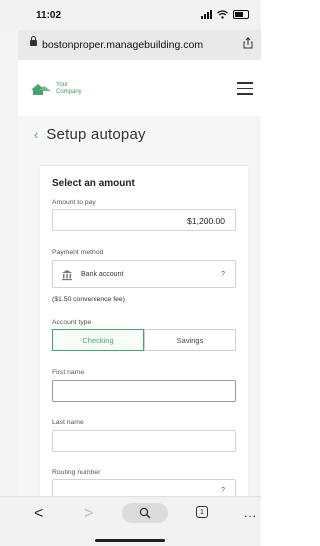 The height and width of the screenshot is (546, 320). Describe the element at coordinates (88, 299) in the screenshot. I see `convenience-fee-note: ($1.50 convenience fee)` at that location.